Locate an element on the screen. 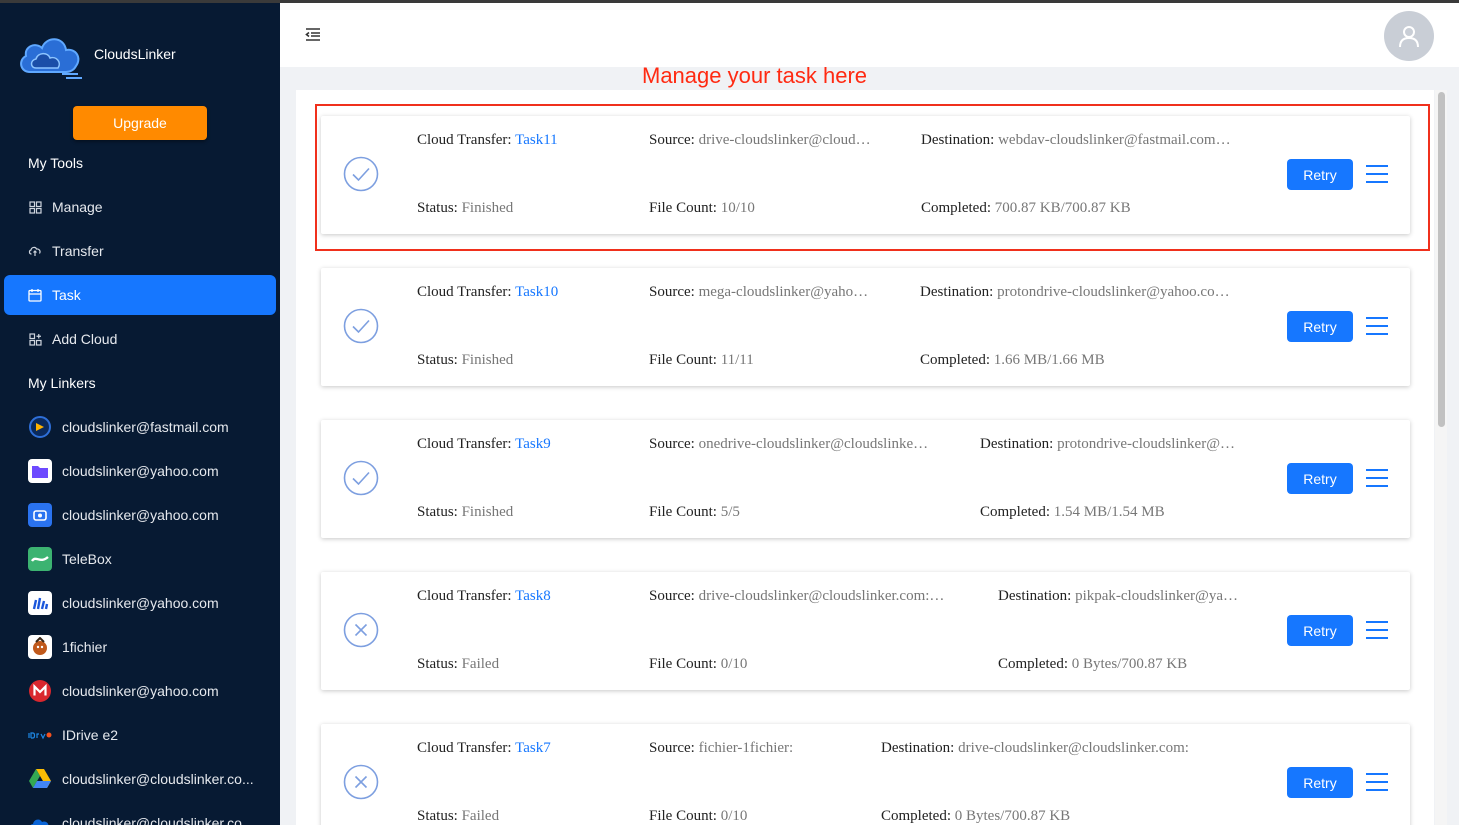 The image size is (1459, 825). task-name-link: Task11 is located at coordinates (536, 140).